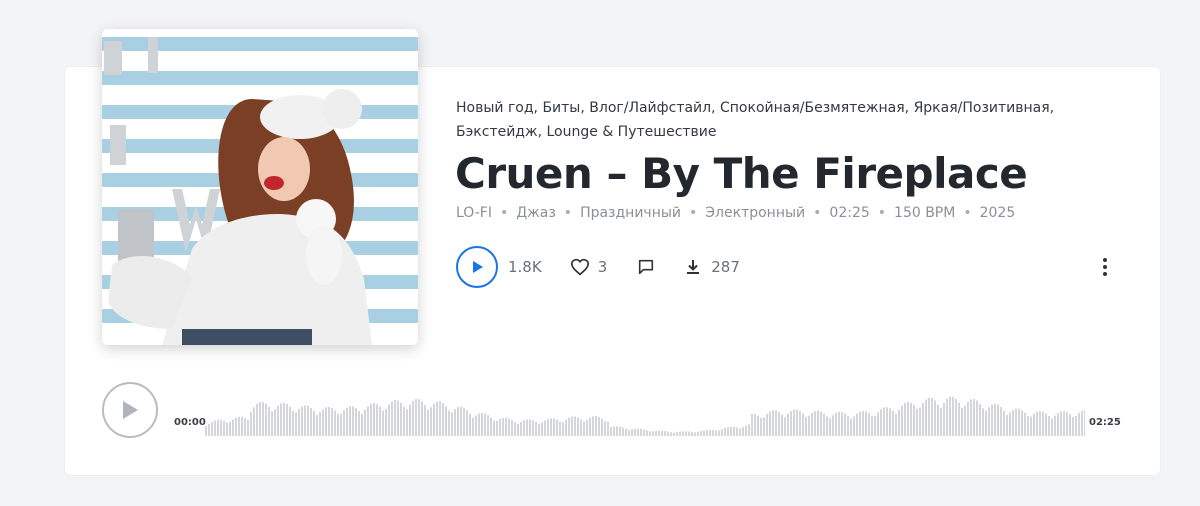 Image resolution: width=1200 pixels, height=506 pixels. What do you see at coordinates (645, 416) in the screenshot?
I see `waveform` at bounding box center [645, 416].